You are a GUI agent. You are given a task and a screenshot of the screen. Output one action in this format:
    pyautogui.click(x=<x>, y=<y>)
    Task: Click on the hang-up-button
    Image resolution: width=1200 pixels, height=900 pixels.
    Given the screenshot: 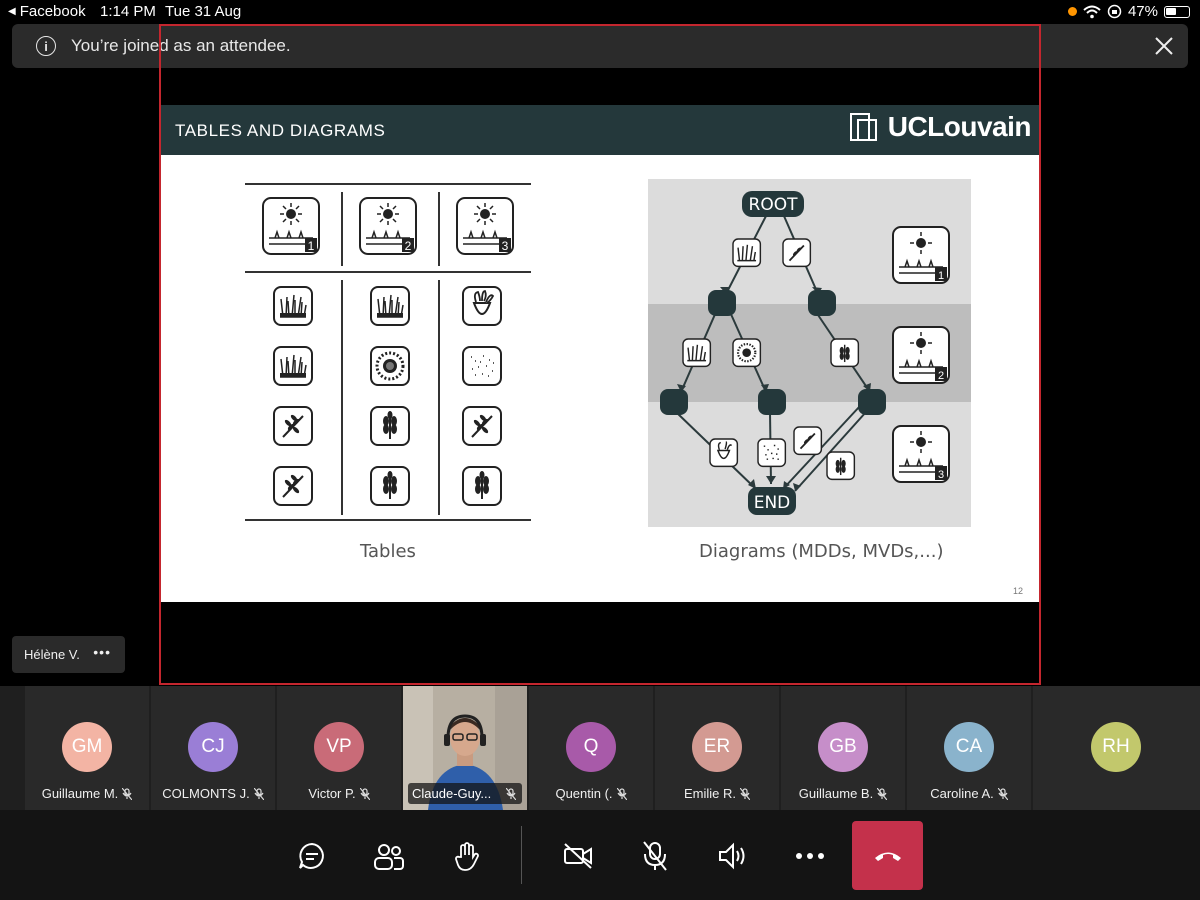 What is the action you would take?
    pyautogui.click(x=887, y=855)
    